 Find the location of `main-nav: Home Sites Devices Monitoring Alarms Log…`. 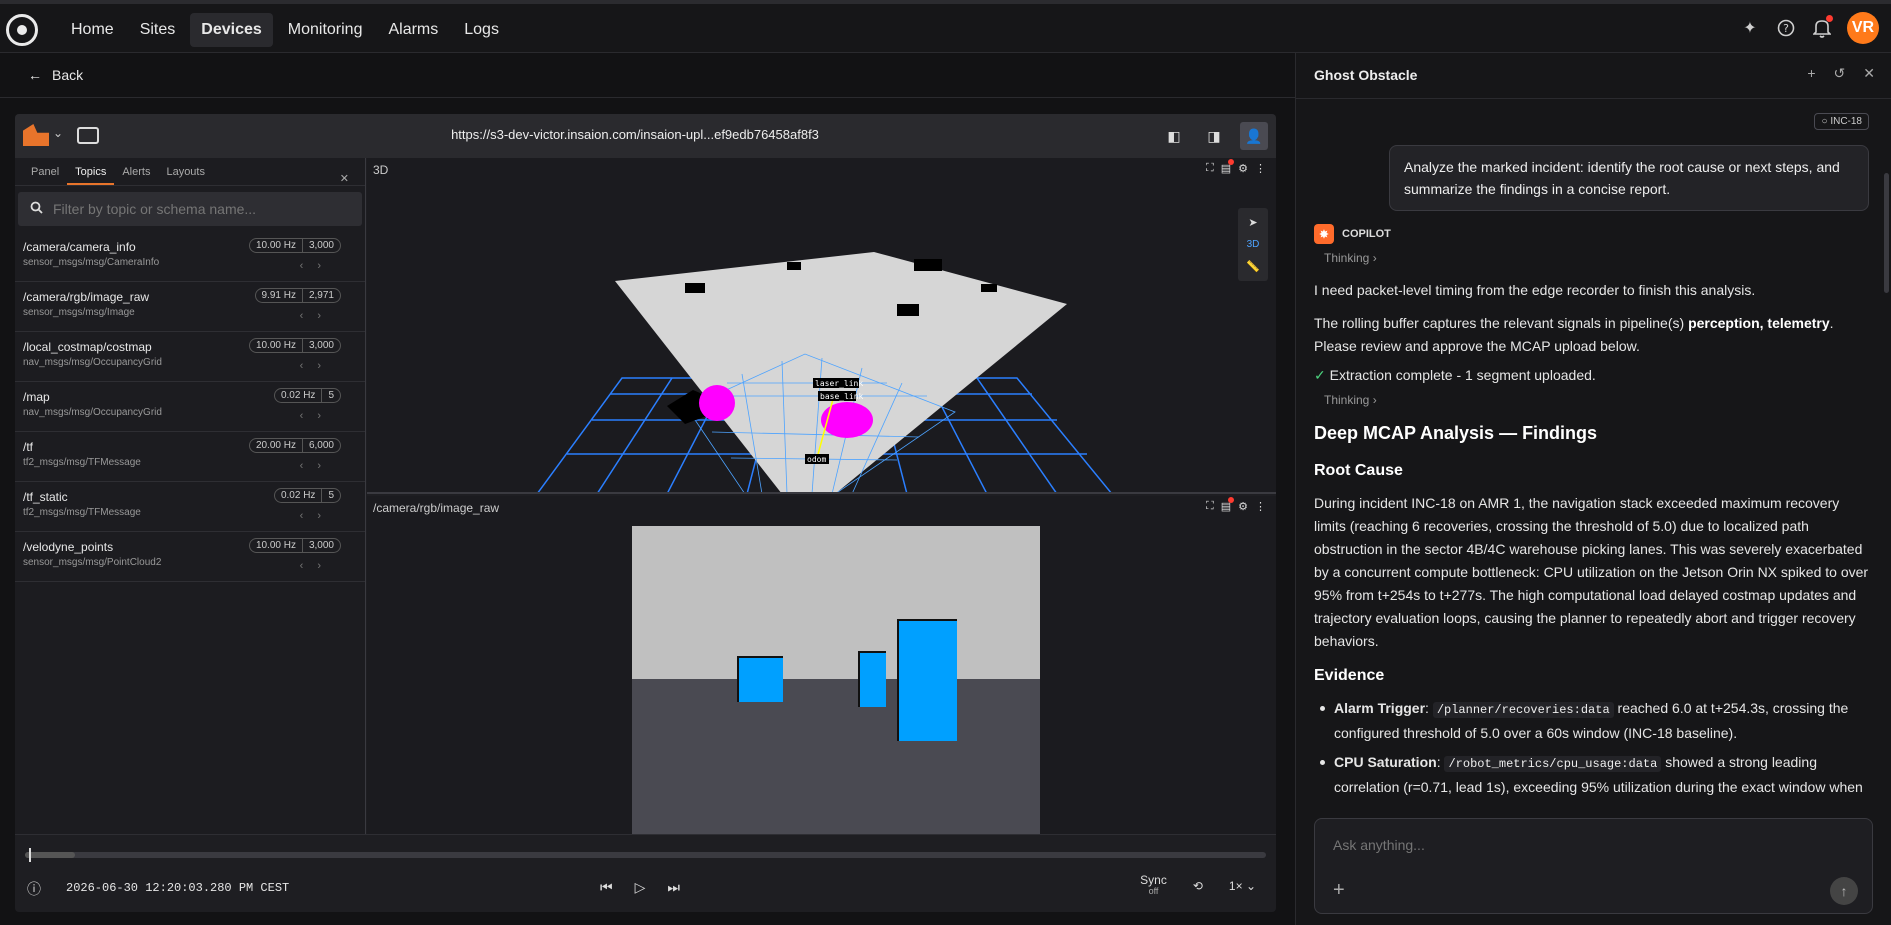

main-nav: Home Sites Devices Monitoring Alarms Log… is located at coordinates (285, 30).